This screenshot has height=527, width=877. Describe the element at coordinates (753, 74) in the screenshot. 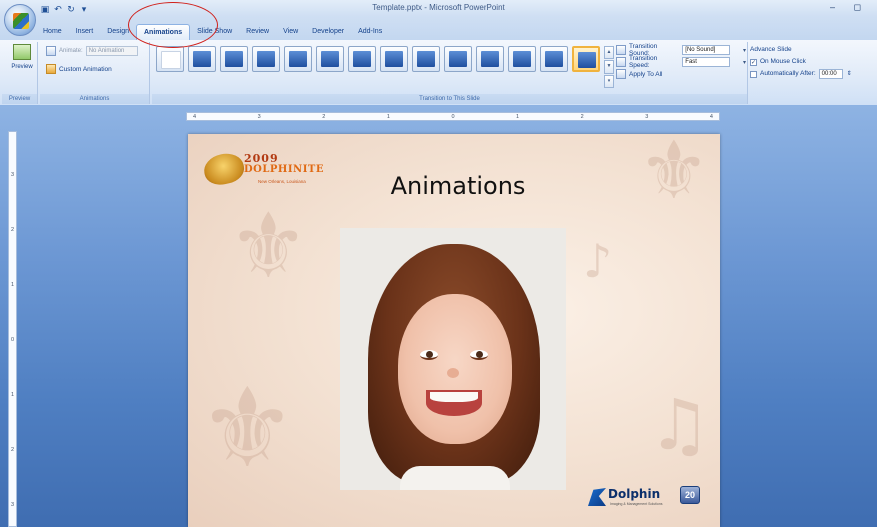

I see `auto-advance-checkbox` at that location.